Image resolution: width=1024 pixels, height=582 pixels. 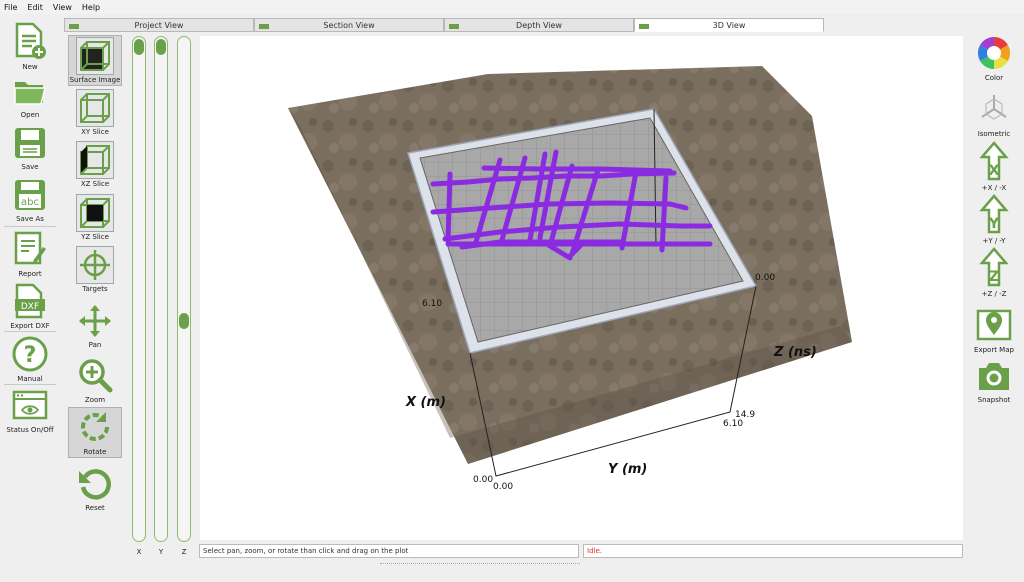 I want to click on x-arrow-icon: X, so click(x=994, y=161).